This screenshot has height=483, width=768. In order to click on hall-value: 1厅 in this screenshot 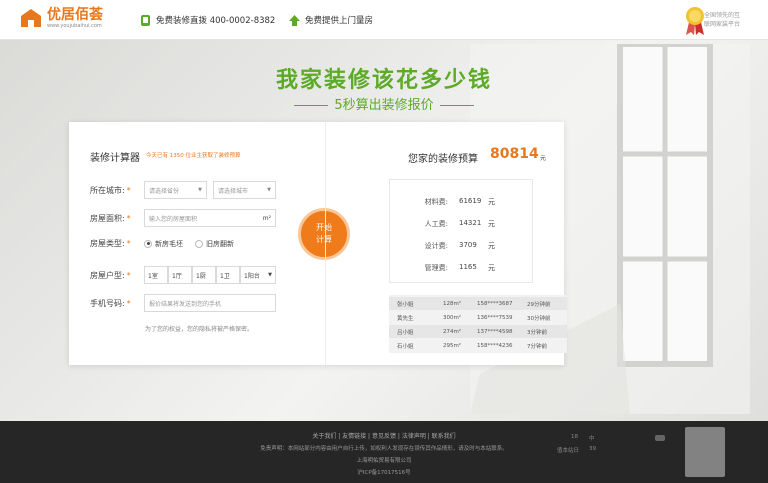, I will do `click(177, 276)`.